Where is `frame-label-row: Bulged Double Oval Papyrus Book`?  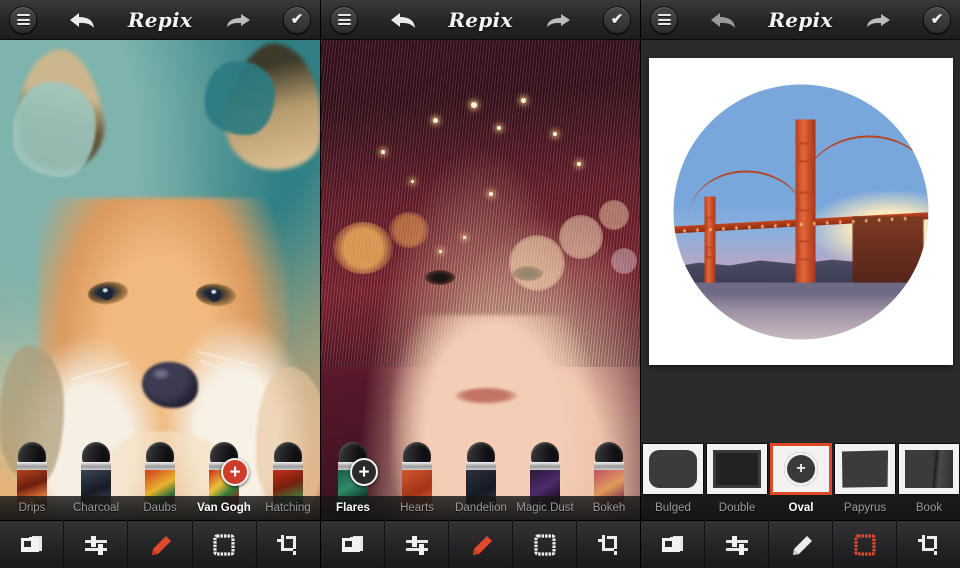
frame-label-row: Bulged Double Oval Papyrus Book is located at coordinates (800, 508).